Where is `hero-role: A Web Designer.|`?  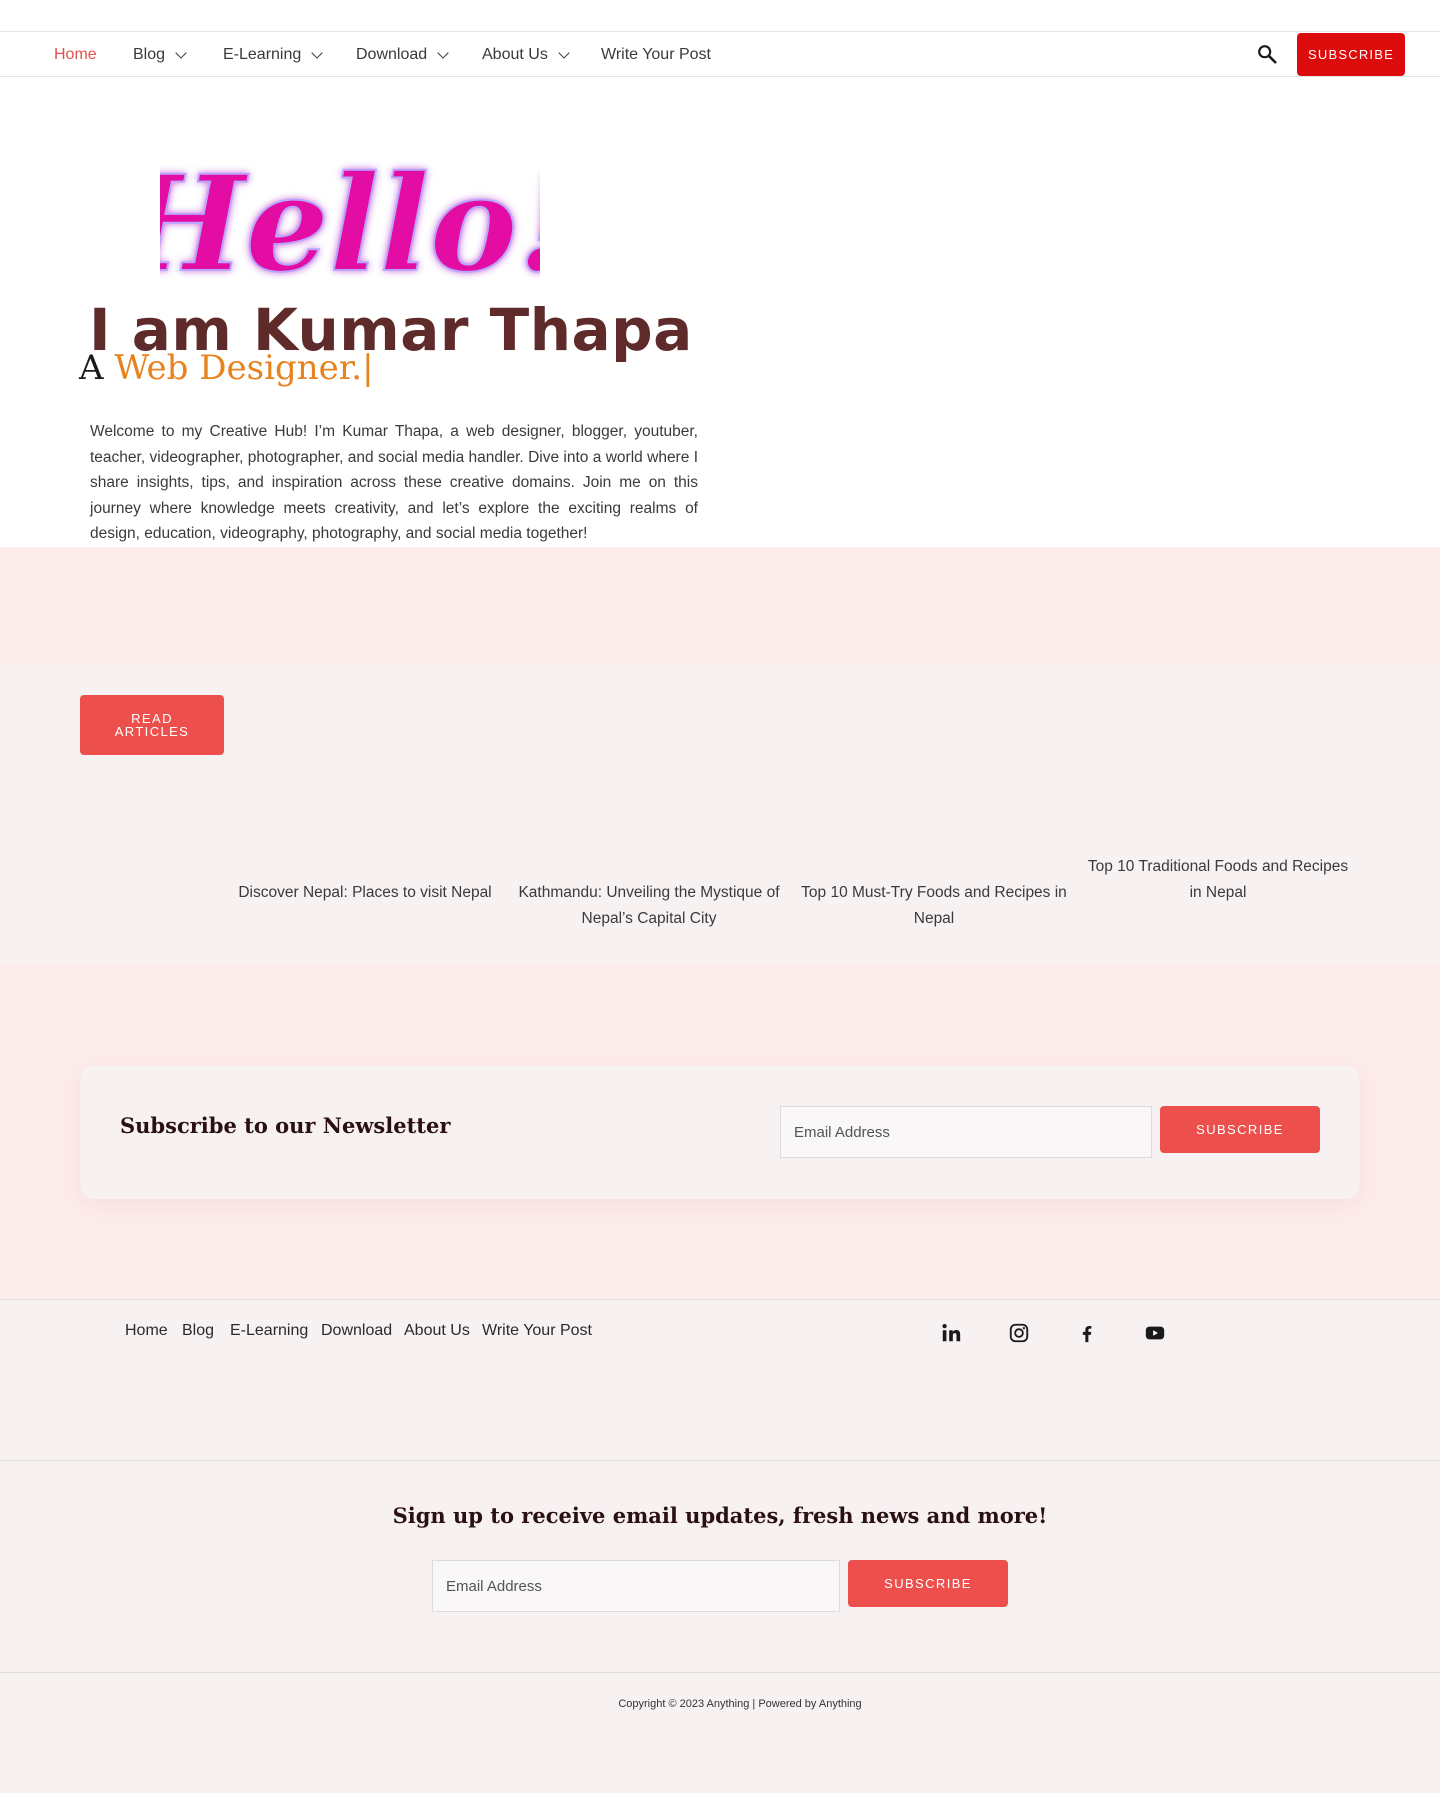 hero-role: A Web Designer.| is located at coordinates (226, 368).